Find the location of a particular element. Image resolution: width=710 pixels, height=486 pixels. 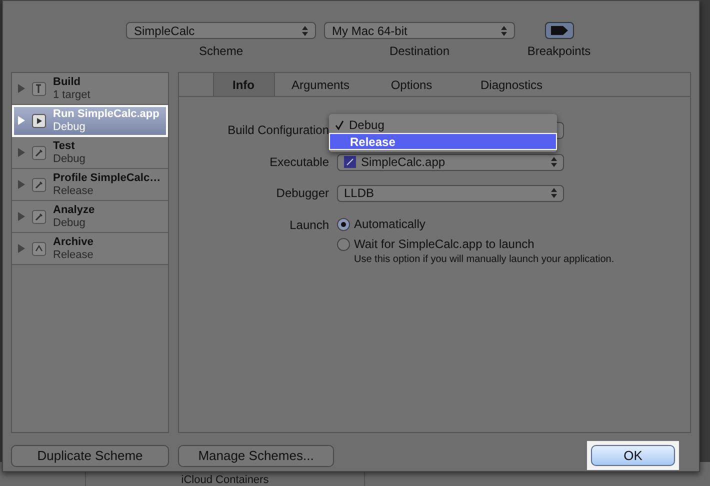

action-title: Run SimpleCalc.app is located at coordinates (106, 114).